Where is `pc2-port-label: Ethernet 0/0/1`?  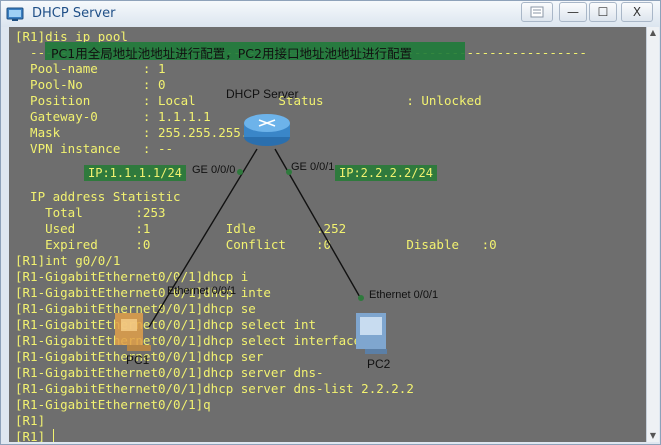 pc2-port-label: Ethernet 0/0/1 is located at coordinates (404, 295).